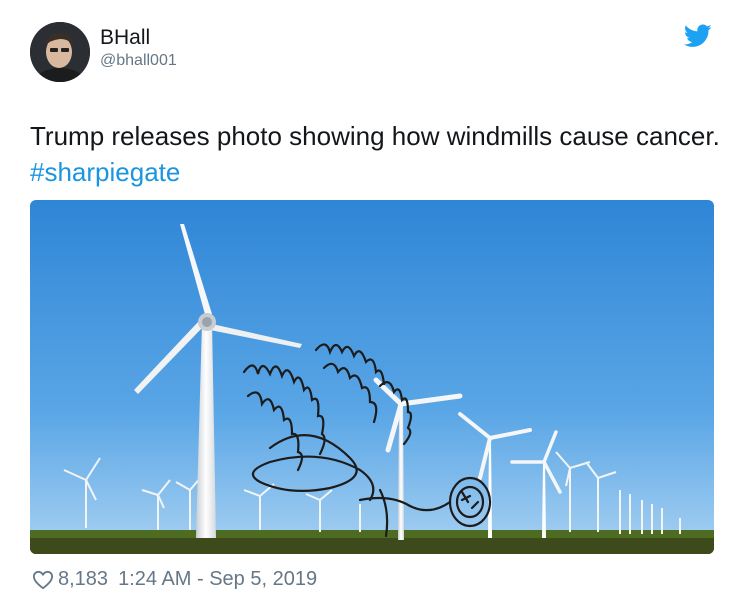 This screenshot has width=740, height=605. What do you see at coordinates (217, 579) in the screenshot?
I see `timestamp: 1:24 AM - Sep 5, 2019` at bounding box center [217, 579].